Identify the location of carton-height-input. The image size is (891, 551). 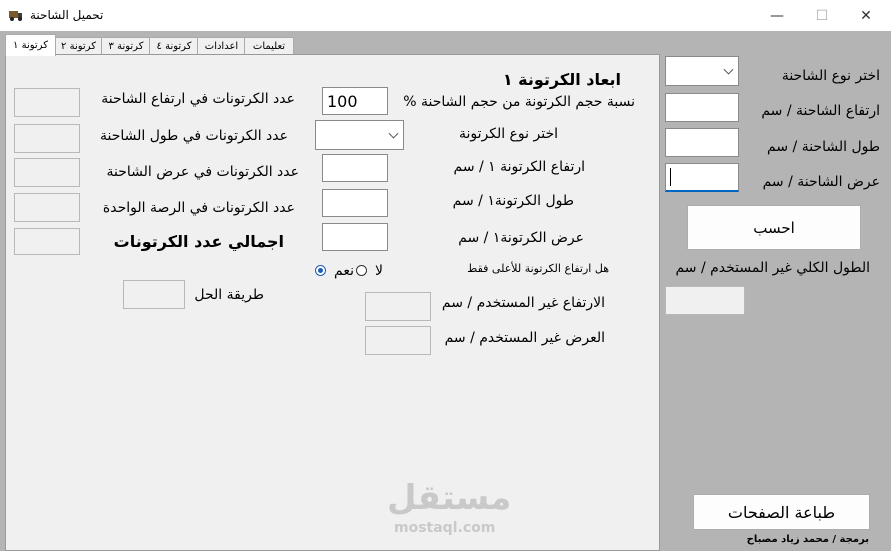
(355, 168).